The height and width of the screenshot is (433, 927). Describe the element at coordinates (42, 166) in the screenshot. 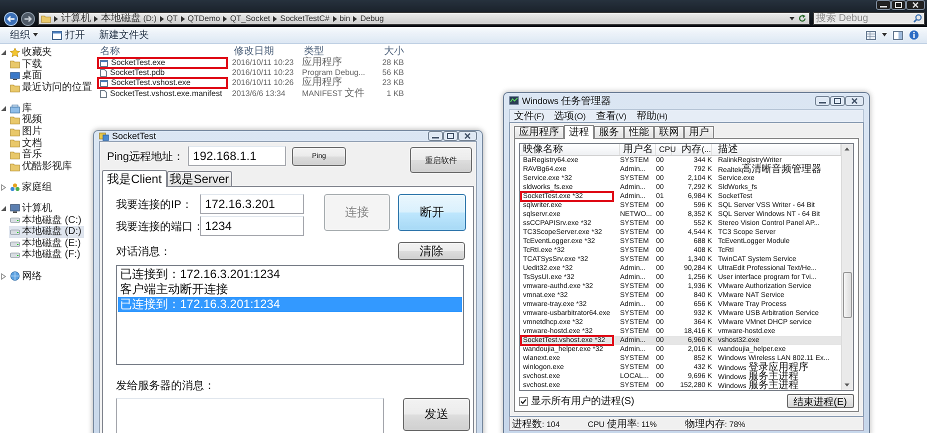

I see `sidebar-item: 优酷影视库` at that location.